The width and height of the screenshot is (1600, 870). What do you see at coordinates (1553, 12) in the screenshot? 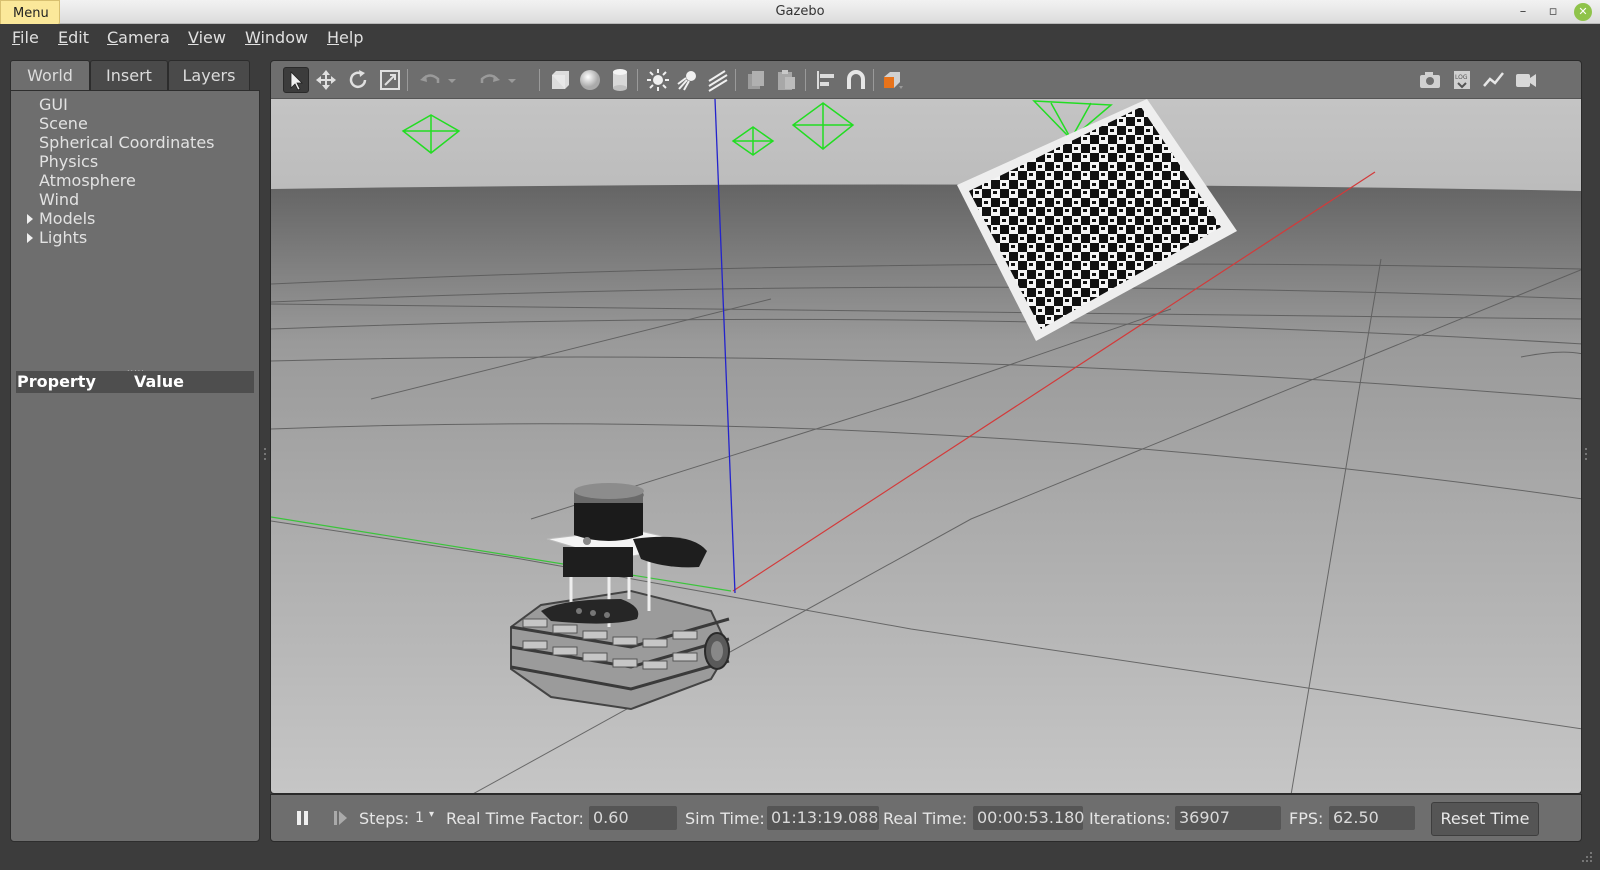
I see `restore-button: ▫` at bounding box center [1553, 12].